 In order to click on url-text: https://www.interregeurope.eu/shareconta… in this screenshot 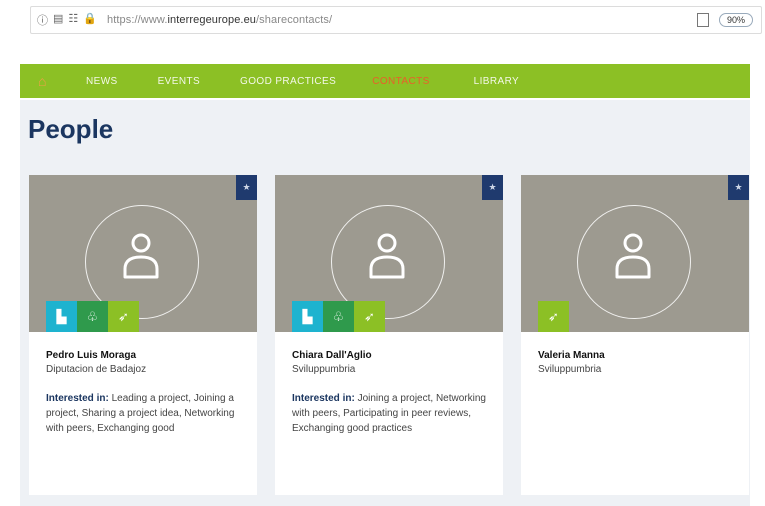, I will do `click(219, 20)`.